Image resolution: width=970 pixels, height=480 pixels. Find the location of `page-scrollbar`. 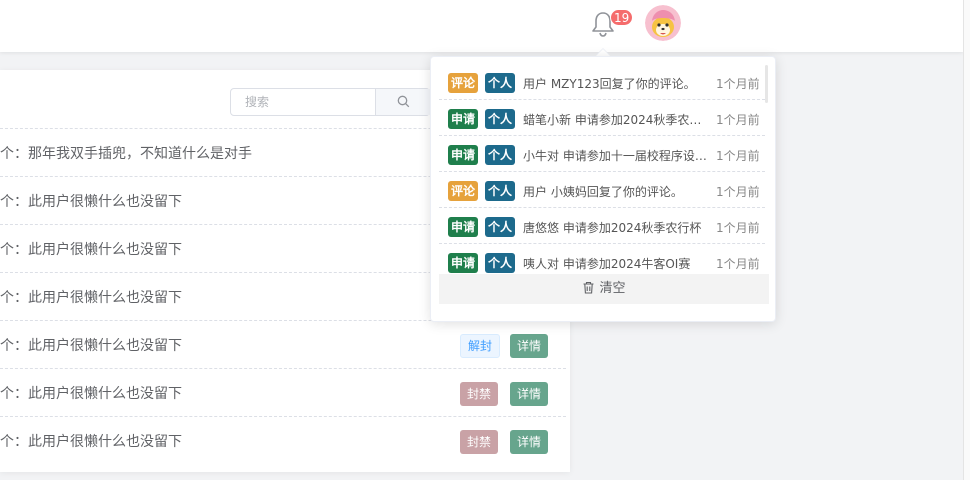

page-scrollbar is located at coordinates (966, 240).